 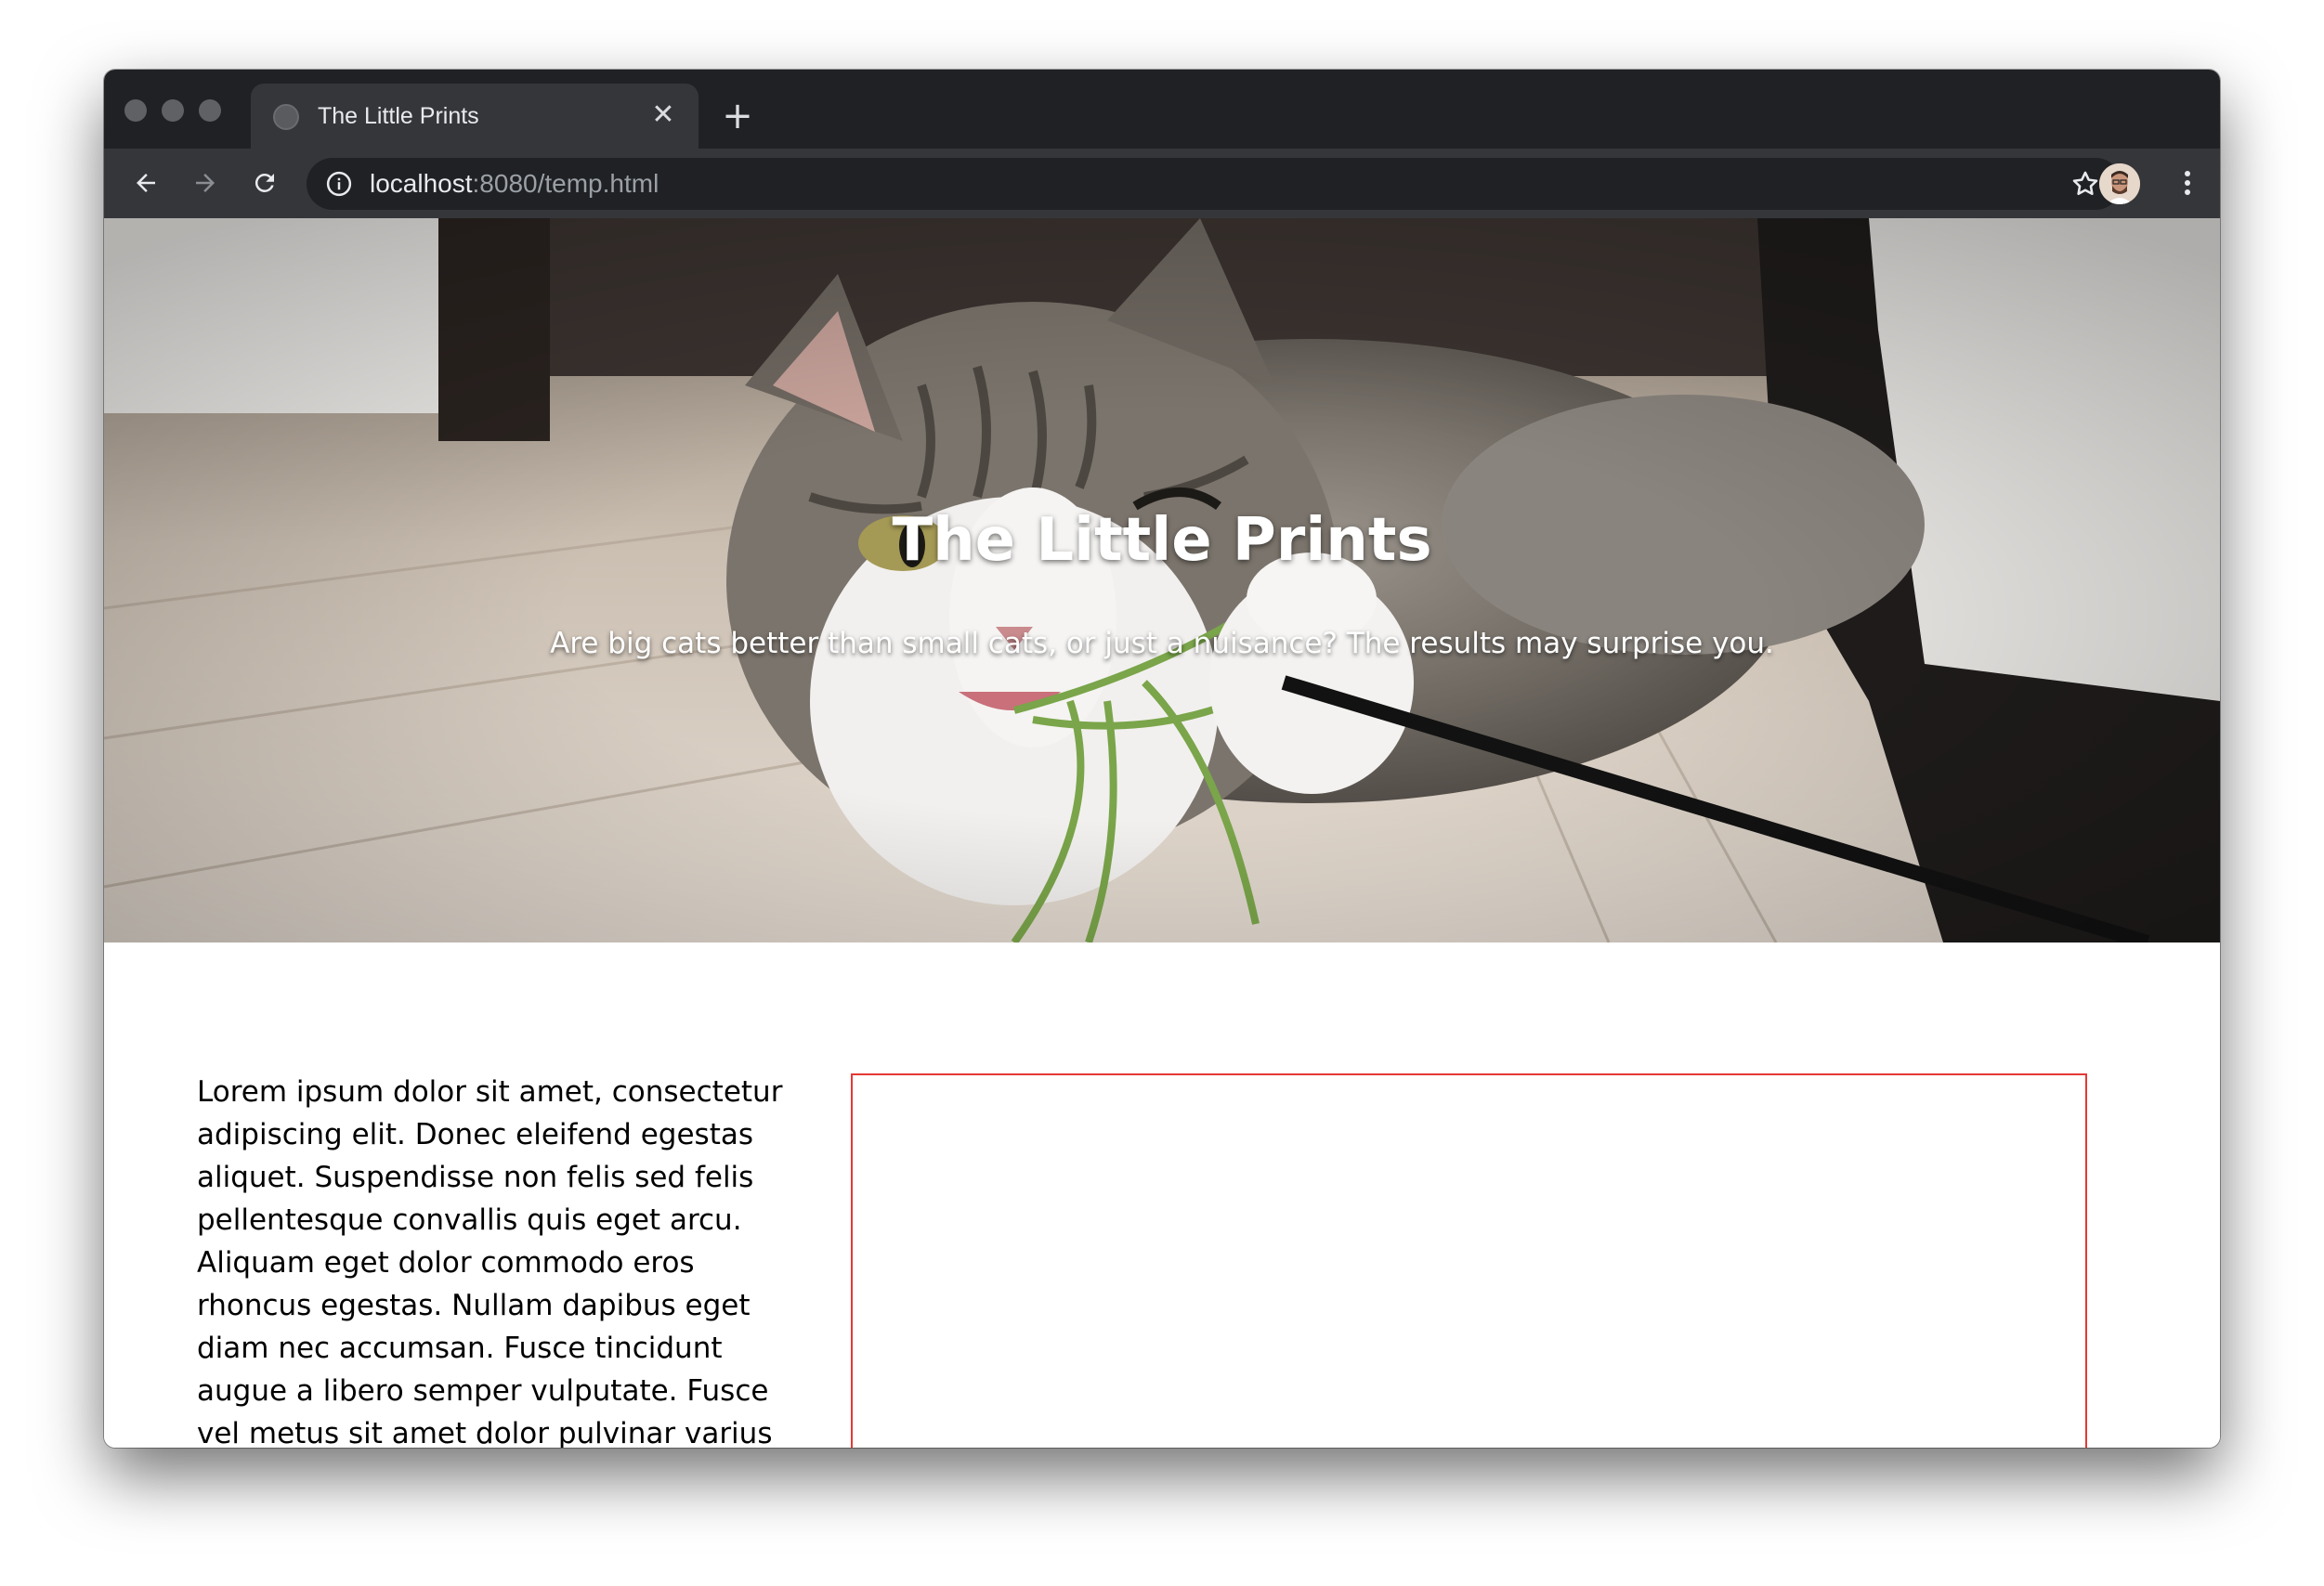 I want to click on tab-title: The Little Prints, so click(x=398, y=116).